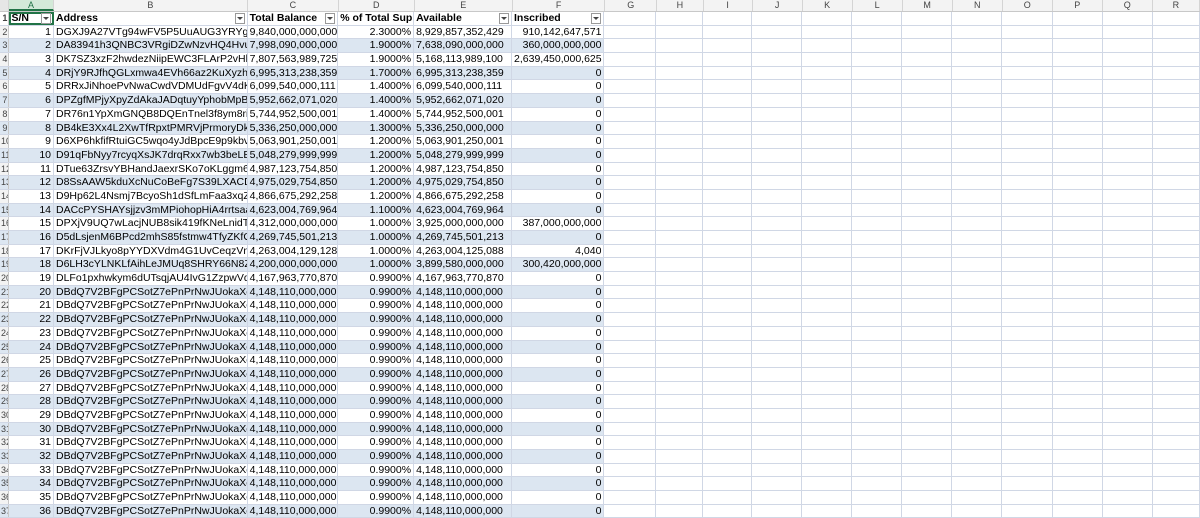  What do you see at coordinates (31, 251) in the screenshot?
I see `cell-sn: 17` at bounding box center [31, 251].